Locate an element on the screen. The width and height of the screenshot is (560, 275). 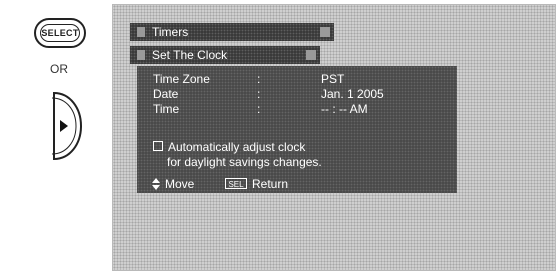
menu-tab-set-the-clock: Set The Clock is located at coordinates (225, 55).